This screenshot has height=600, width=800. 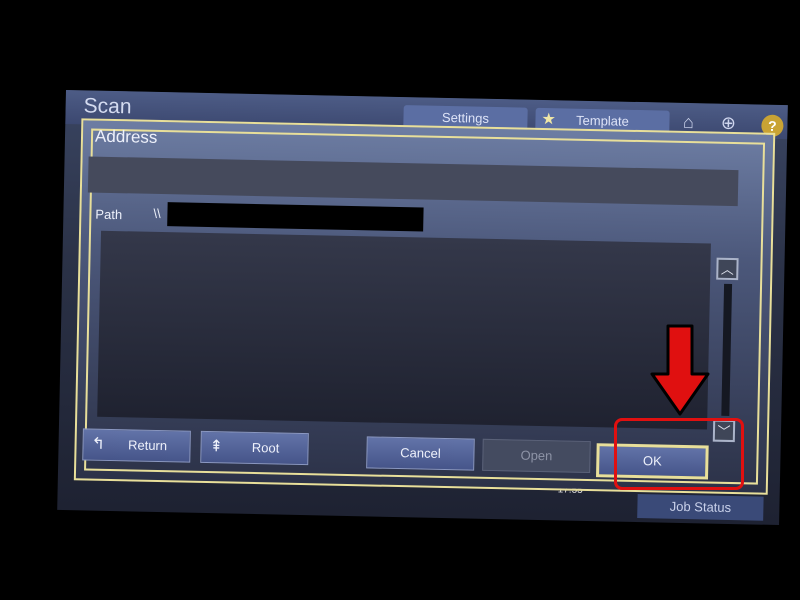 I want to click on return-label: Return, so click(x=147, y=445).